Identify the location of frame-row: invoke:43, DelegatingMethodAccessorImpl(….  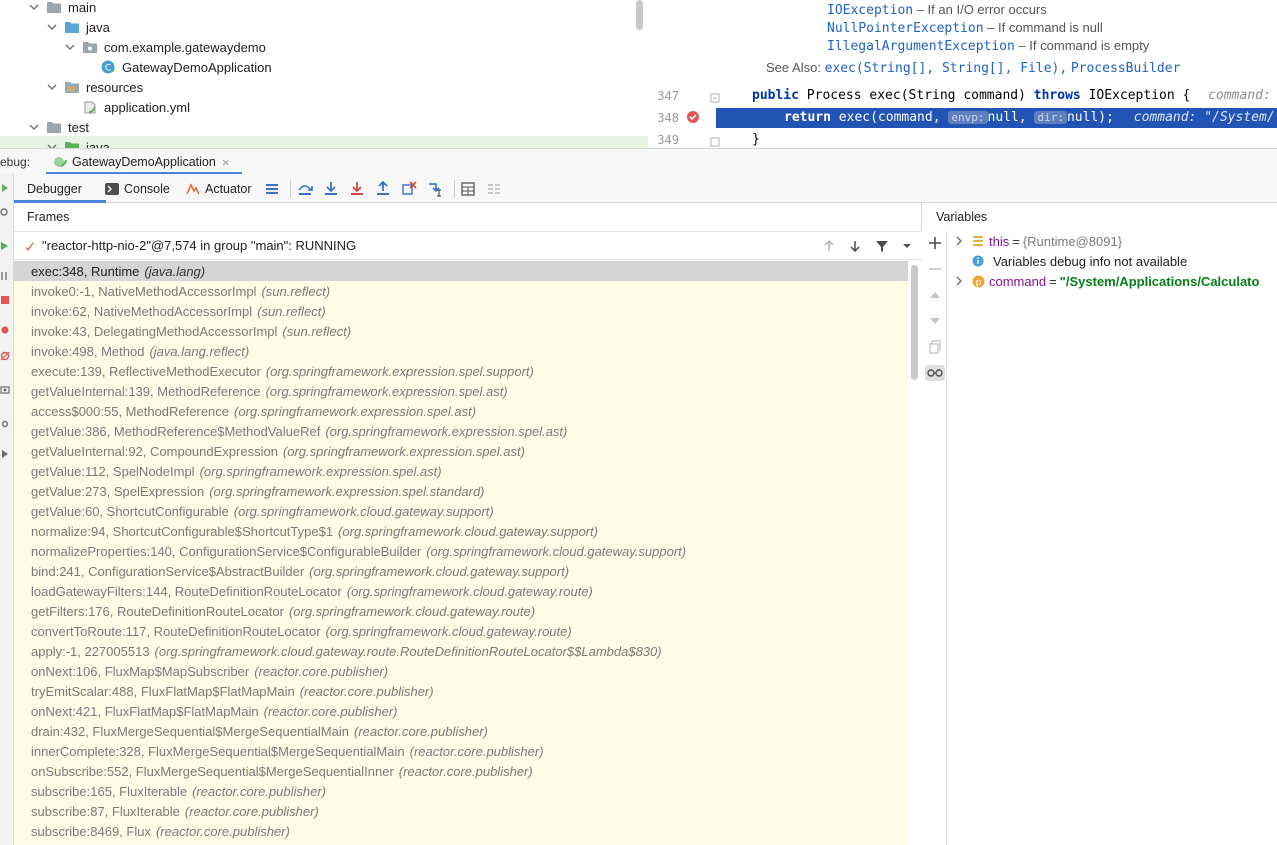
(461, 331).